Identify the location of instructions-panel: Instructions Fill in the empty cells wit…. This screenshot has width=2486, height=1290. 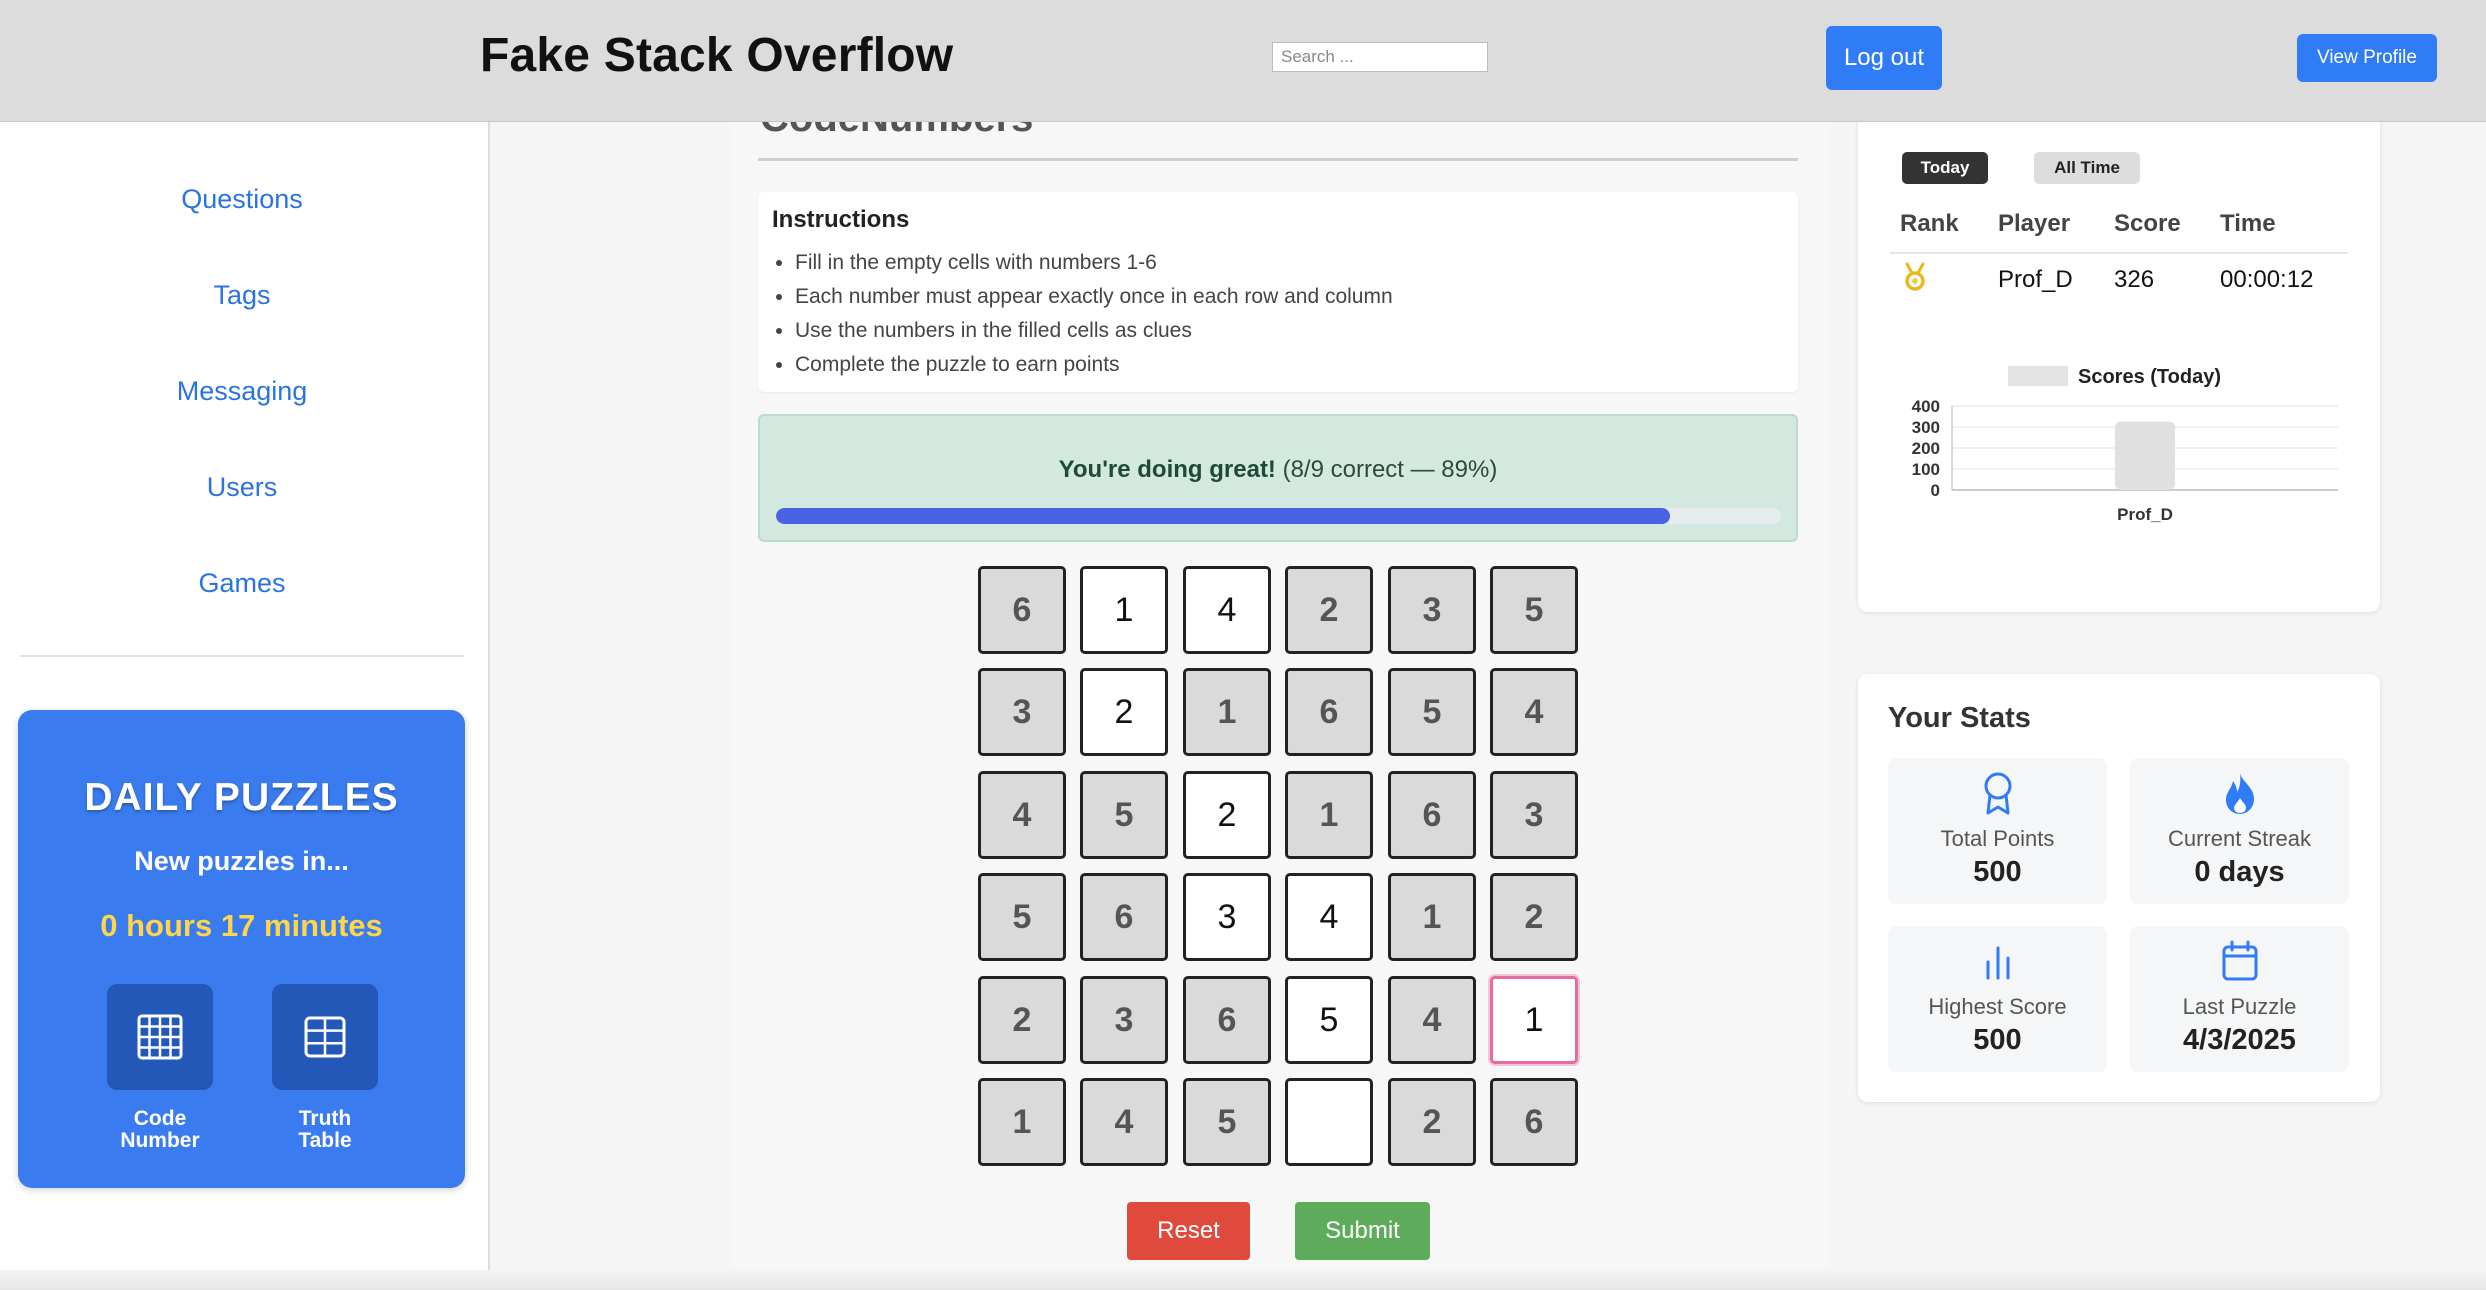
(1278, 292).